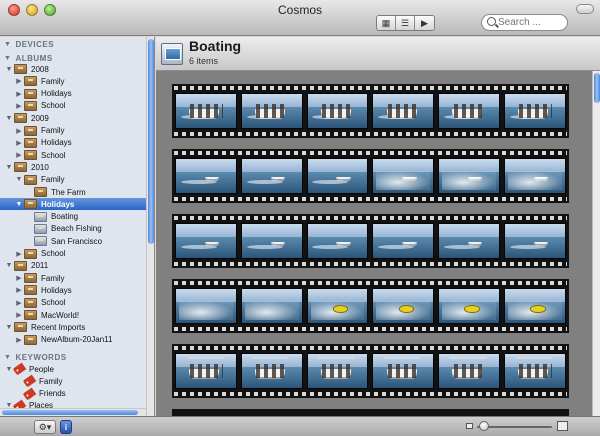  Describe the element at coordinates (72, 315) in the screenshot. I see `sidebar-item-macworld: ▶ MacWorld!` at that location.